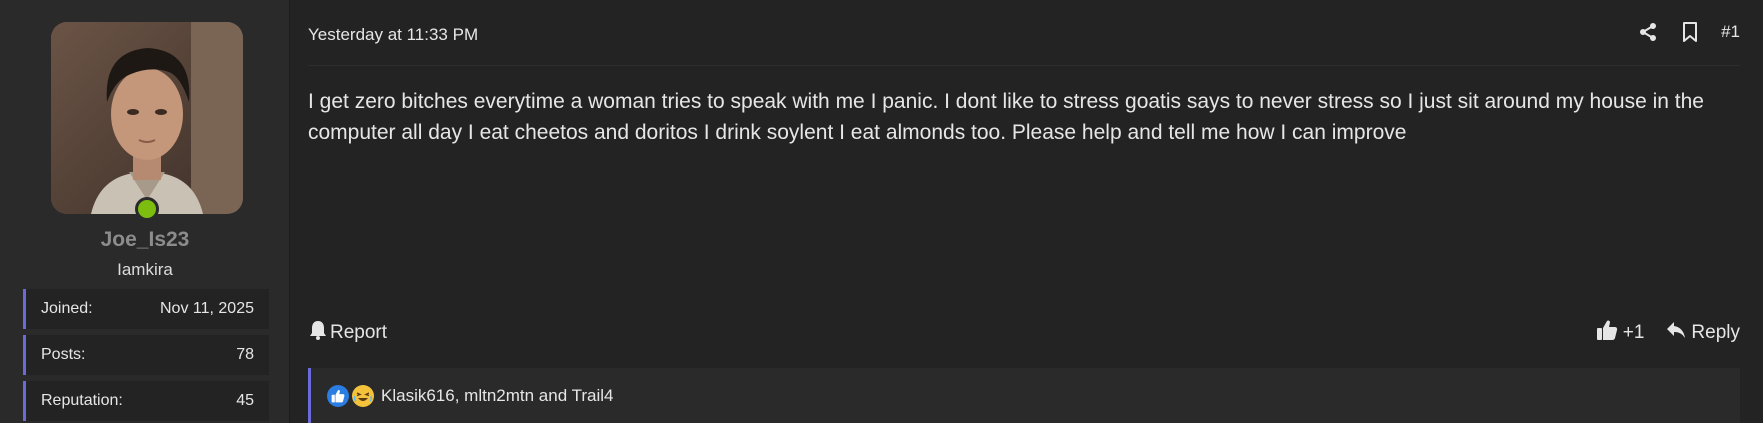  Describe the element at coordinates (363, 395) in the screenshot. I see `laugh-reaction-icon` at that location.